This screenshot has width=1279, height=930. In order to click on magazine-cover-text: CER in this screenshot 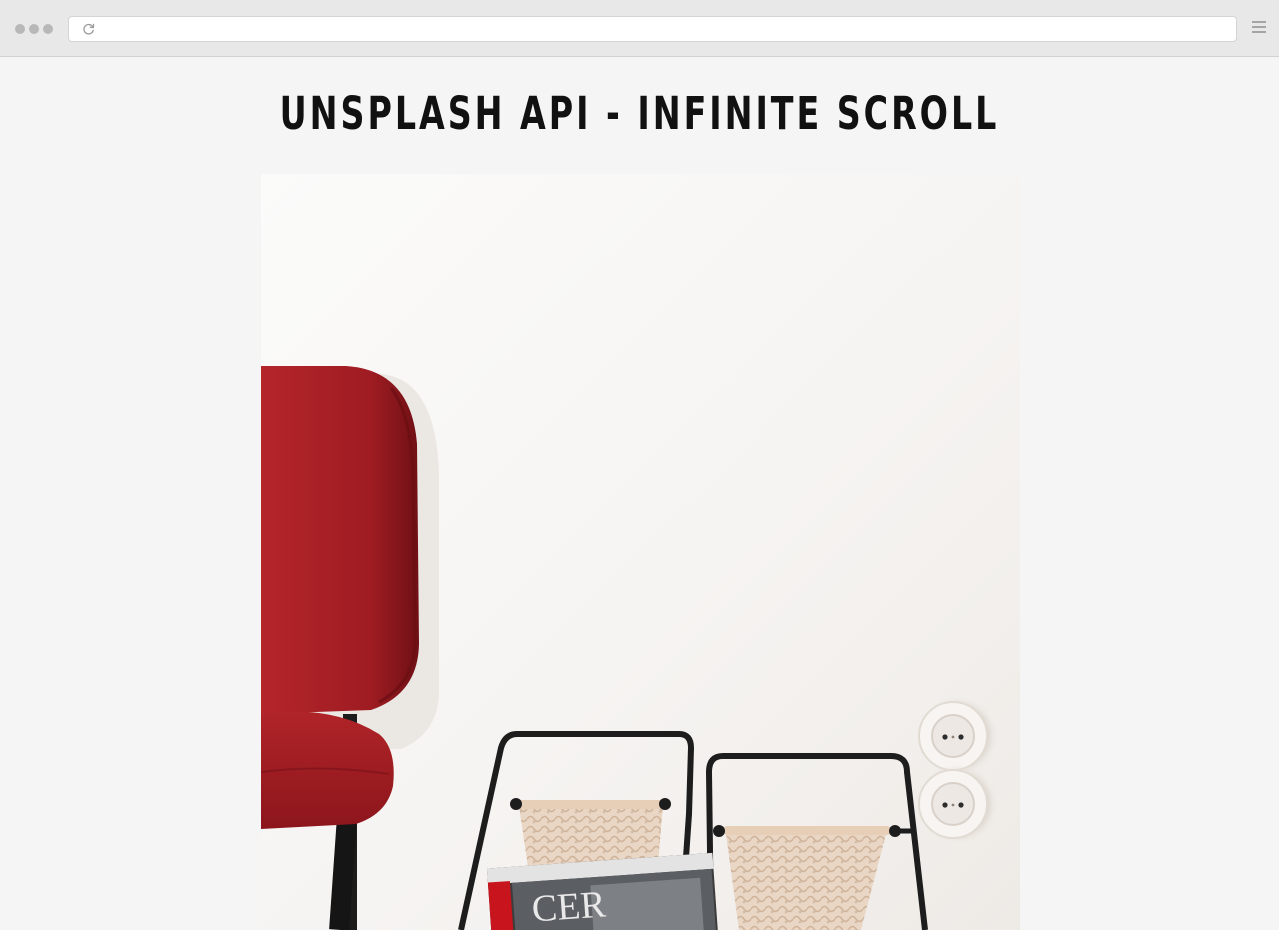, I will do `click(568, 906)`.